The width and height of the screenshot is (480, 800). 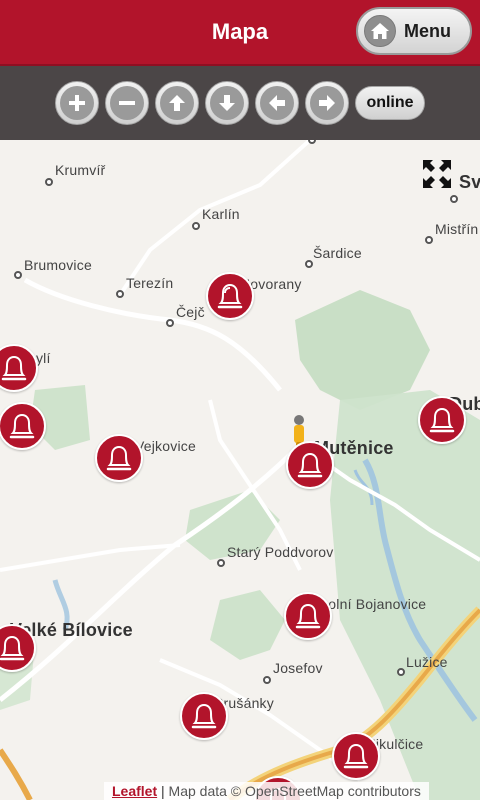 What do you see at coordinates (469, 182) in the screenshot?
I see `place-label-svatobor: Sv` at bounding box center [469, 182].